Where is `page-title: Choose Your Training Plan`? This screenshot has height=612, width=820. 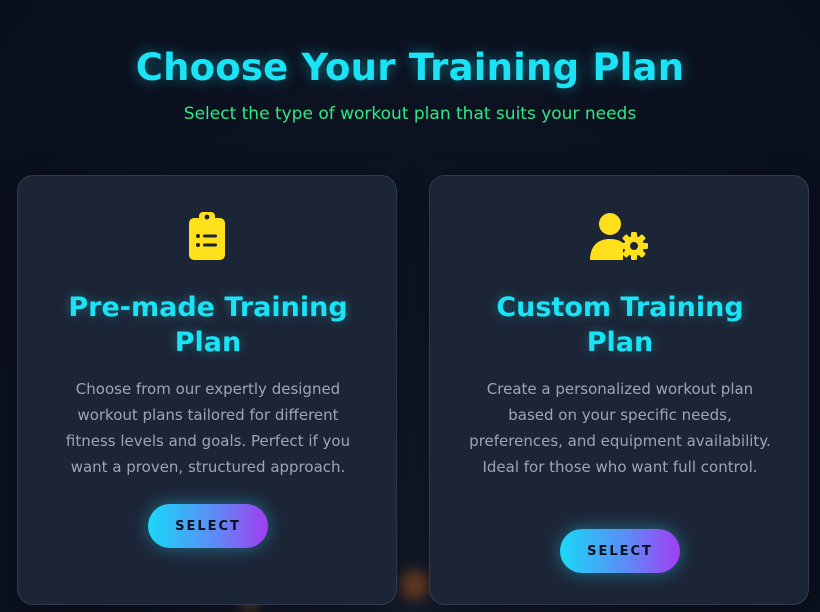
page-title: Choose Your Training Plan is located at coordinates (410, 67).